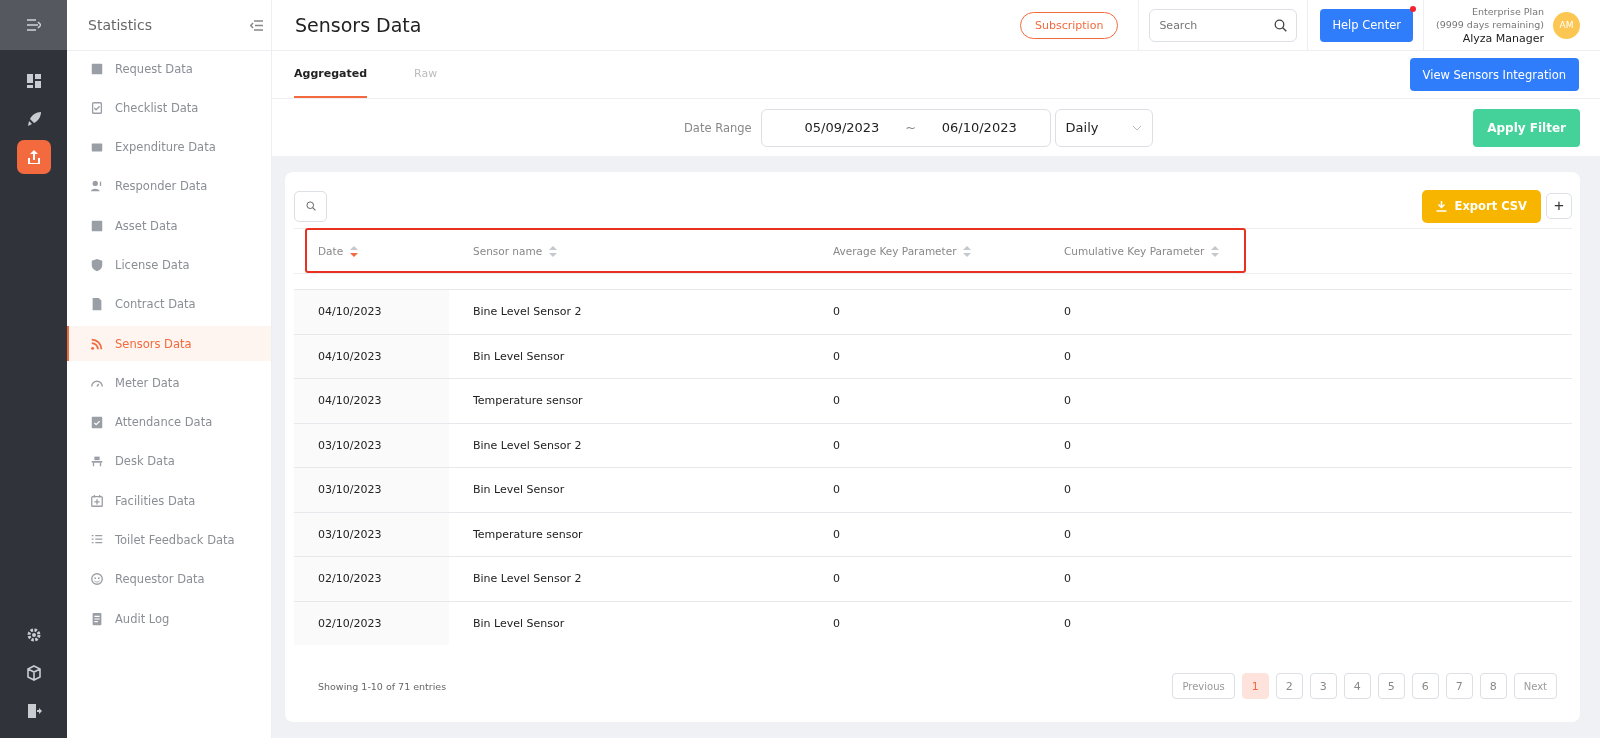  Describe the element at coordinates (169, 147) in the screenshot. I see `sidebar-item: Expenditure Data` at that location.